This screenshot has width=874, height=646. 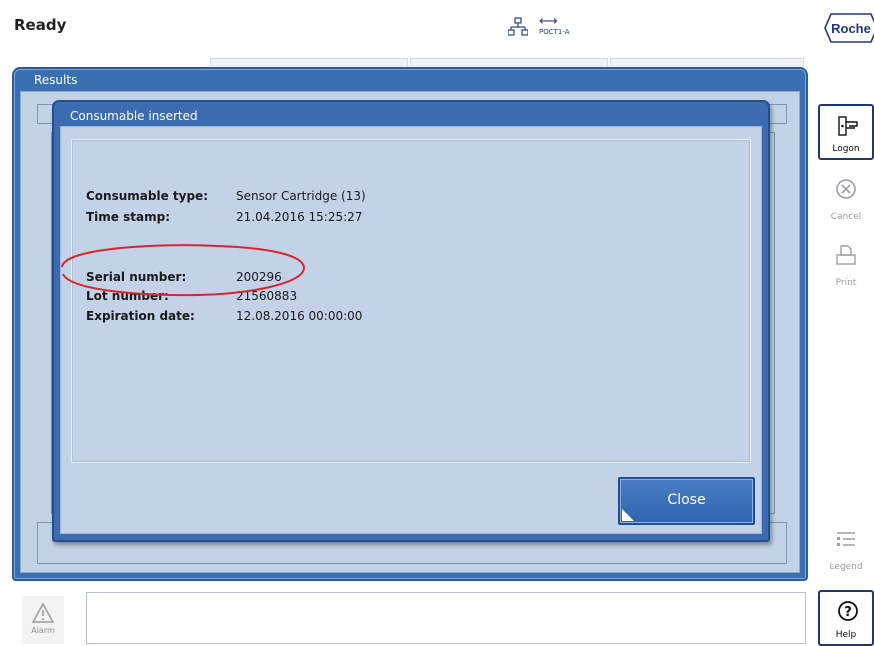 I want to click on field-label: Consumable type:, so click(x=147, y=196).